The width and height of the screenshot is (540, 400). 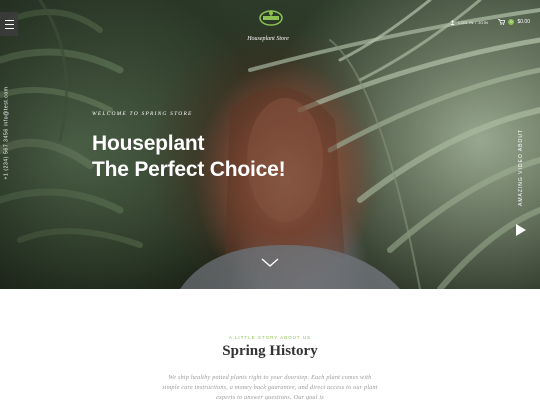 What do you see at coordinates (521, 230) in the screenshot?
I see `play-icon` at bounding box center [521, 230].